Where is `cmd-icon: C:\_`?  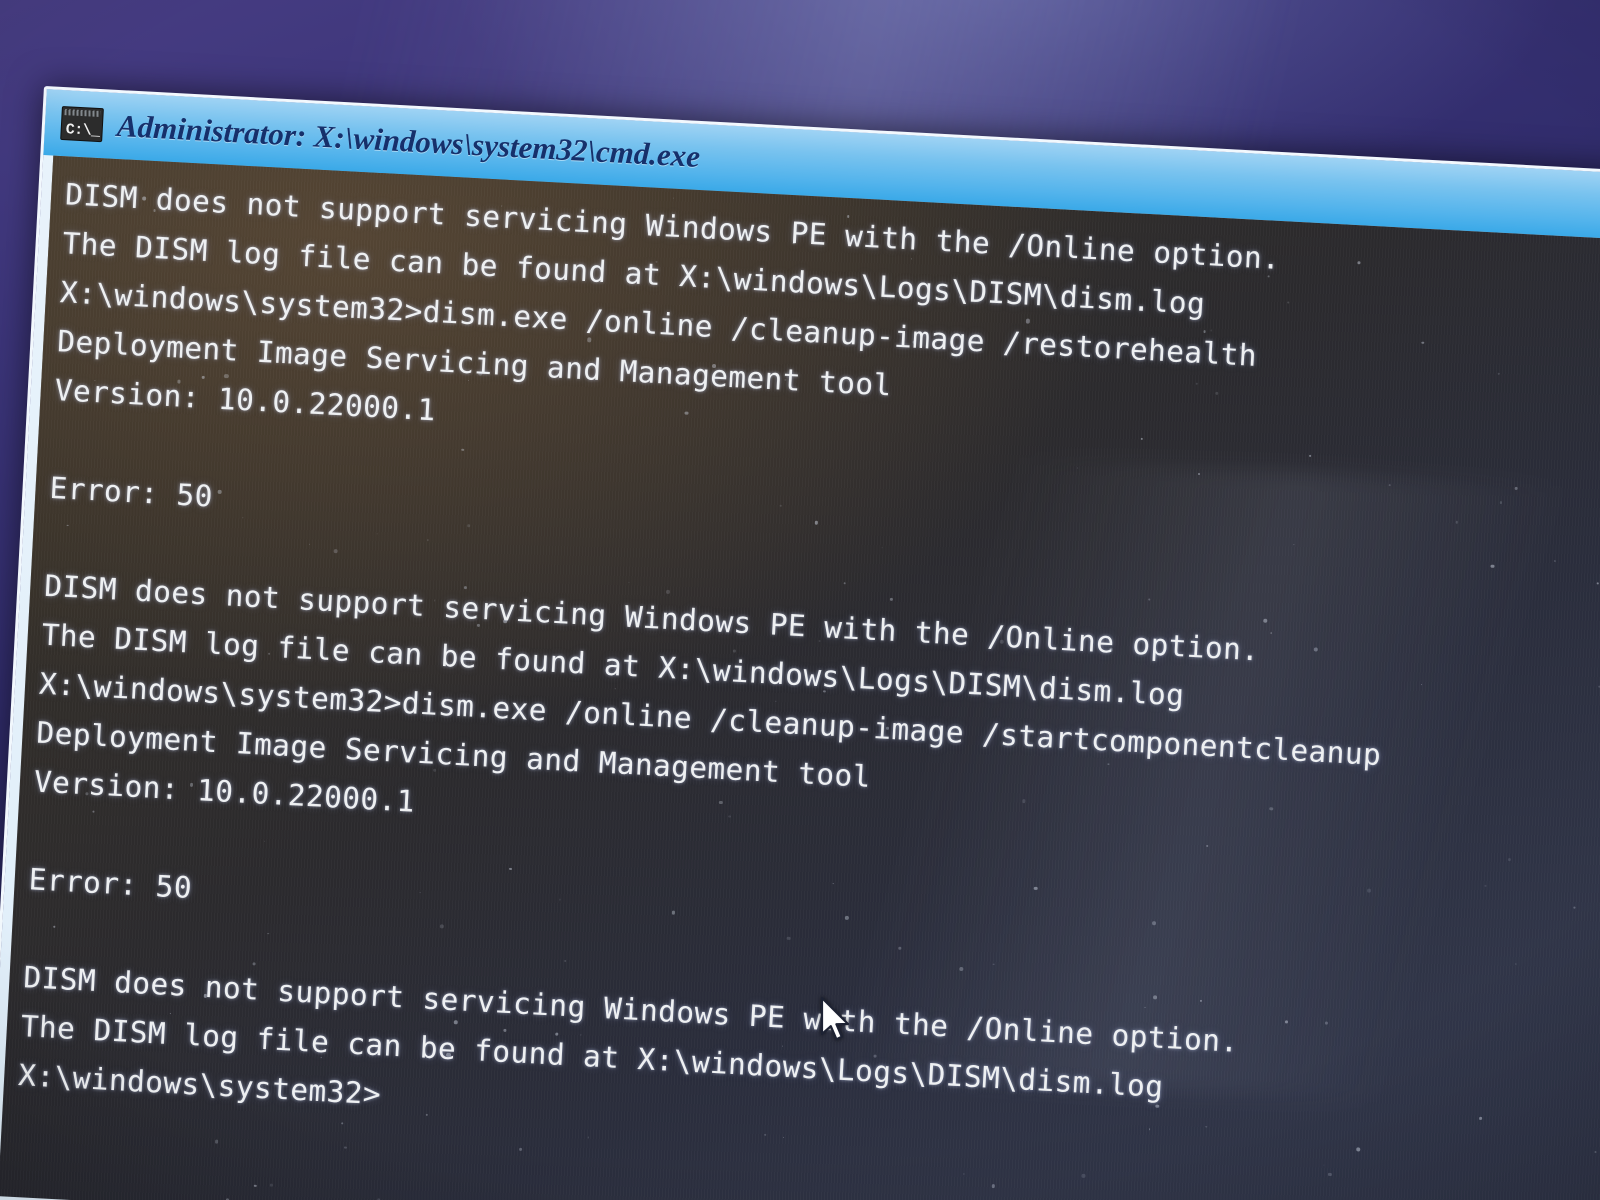
cmd-icon: C:\_ is located at coordinates (82, 124).